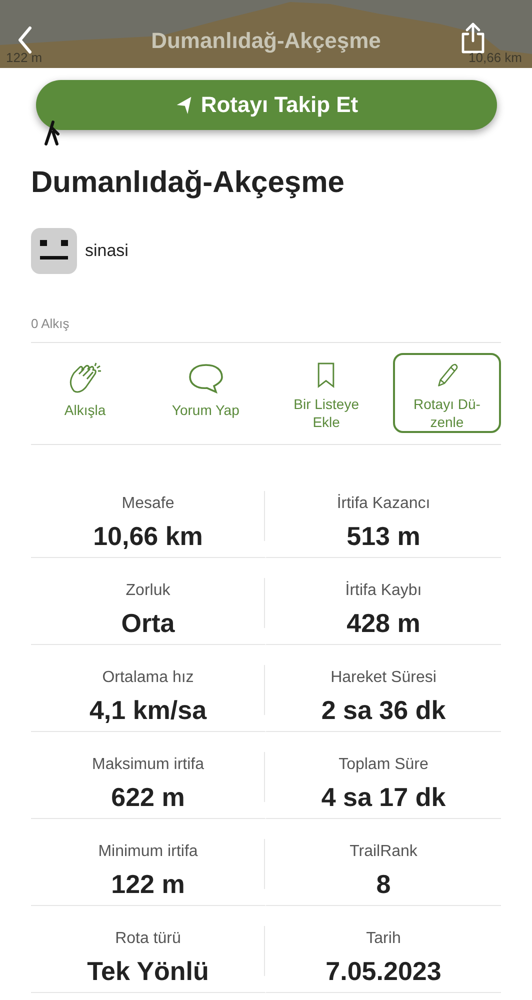 The width and height of the screenshot is (532, 1000). What do you see at coordinates (148, 765) in the screenshot?
I see `stat-label: Maksimum irtifa` at bounding box center [148, 765].